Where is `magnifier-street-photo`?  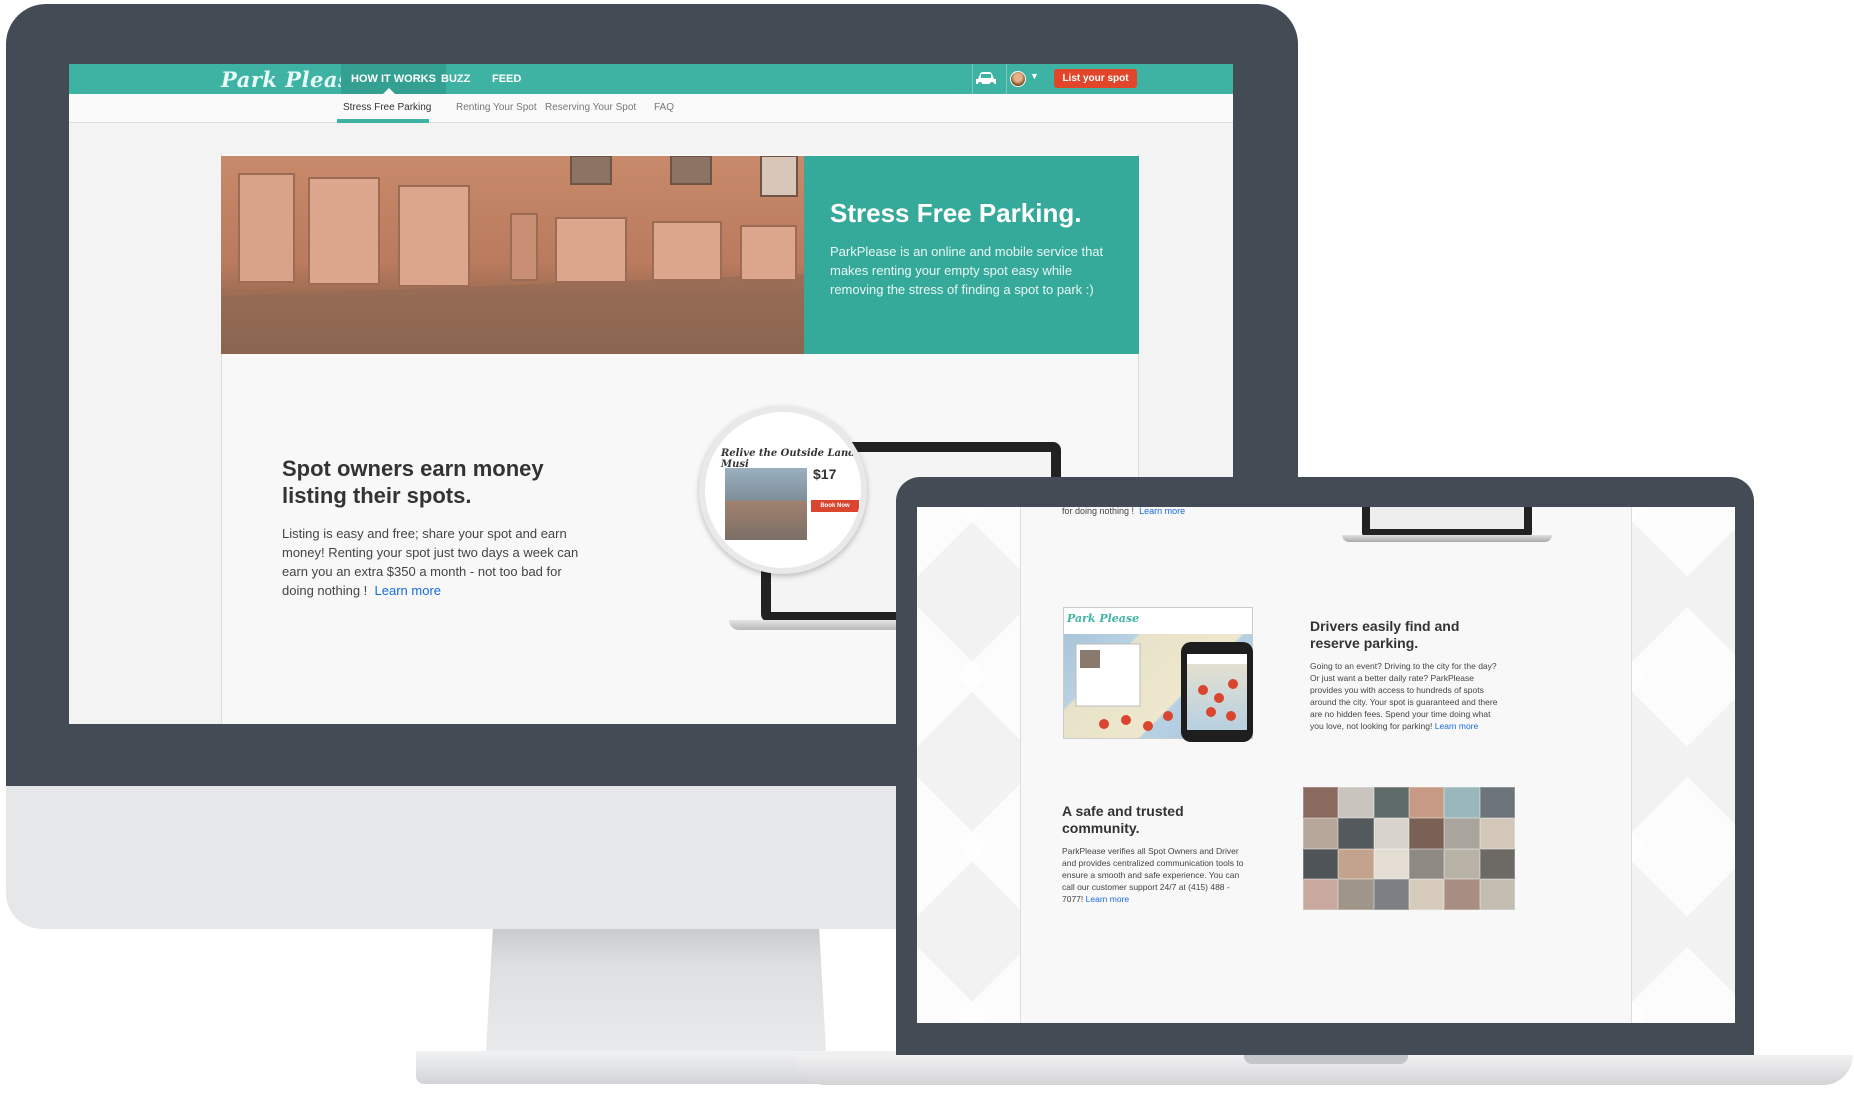
magnifier-street-photo is located at coordinates (766, 504).